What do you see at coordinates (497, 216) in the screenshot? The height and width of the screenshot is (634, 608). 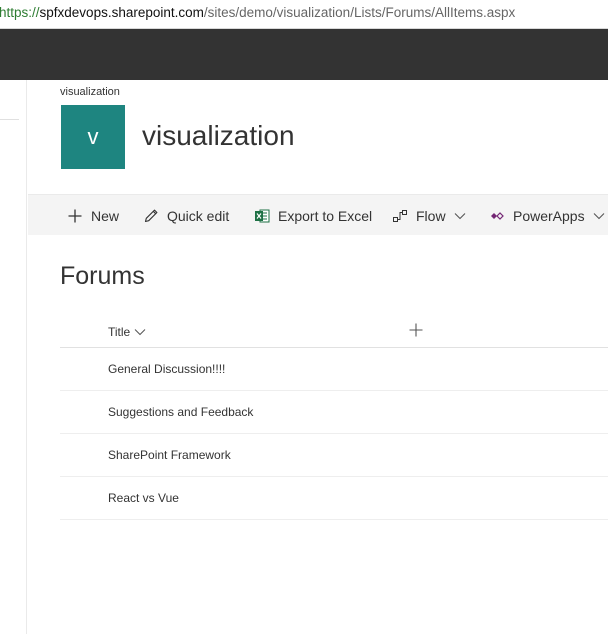 I see `powerapps-icon` at bounding box center [497, 216].